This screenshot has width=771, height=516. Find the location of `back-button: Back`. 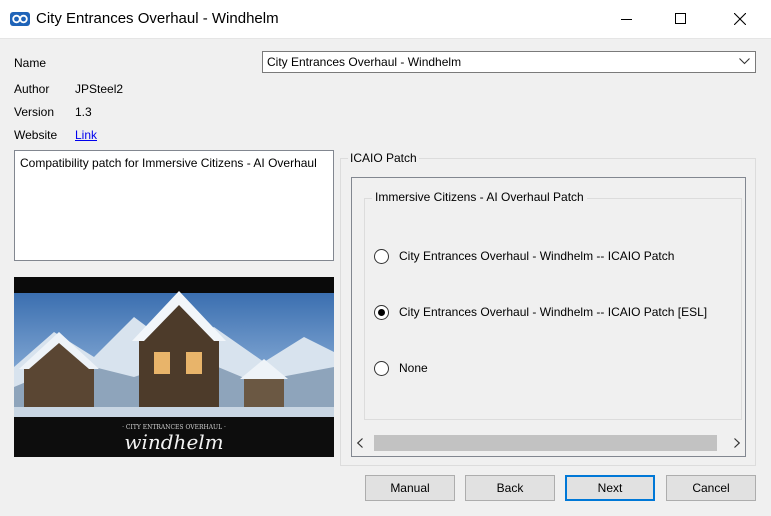

back-button: Back is located at coordinates (510, 488).